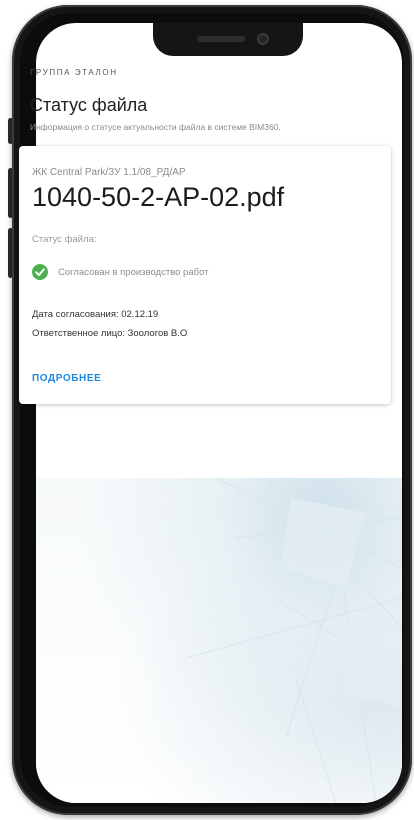 This screenshot has width=414, height=820. What do you see at coordinates (158, 197) in the screenshot?
I see `file-name: 1040-50-2-AP-02.pdf` at bounding box center [158, 197].